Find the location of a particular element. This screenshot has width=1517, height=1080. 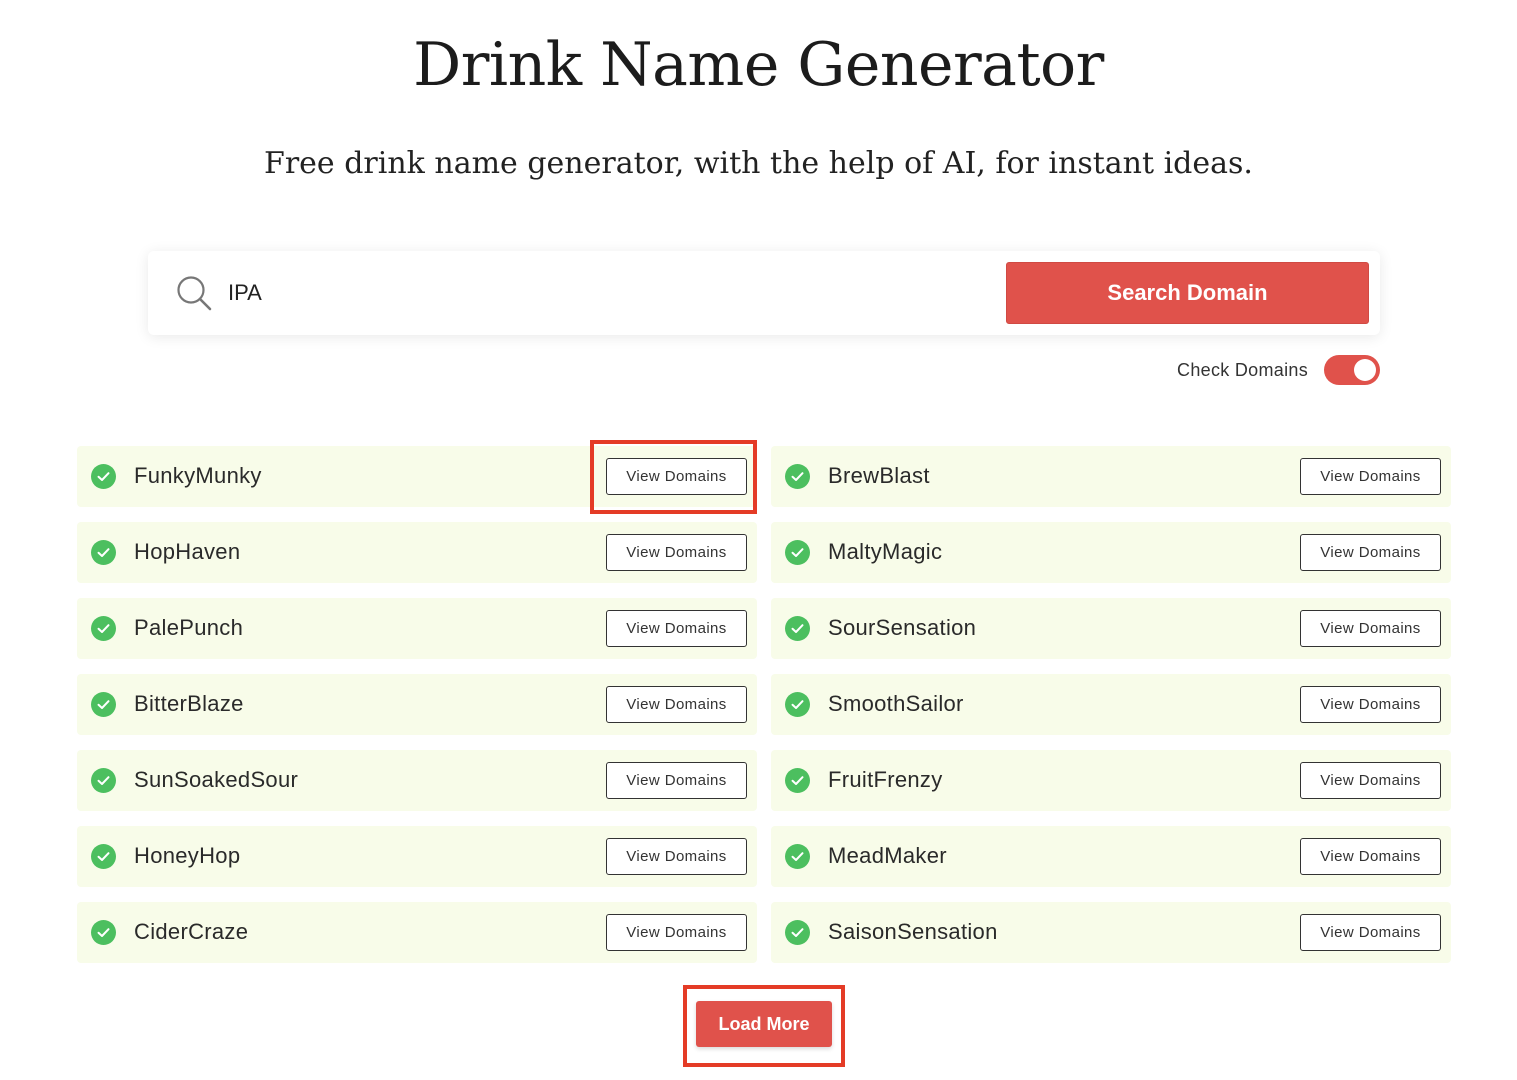

load-more-button: Load More is located at coordinates (764, 1024).